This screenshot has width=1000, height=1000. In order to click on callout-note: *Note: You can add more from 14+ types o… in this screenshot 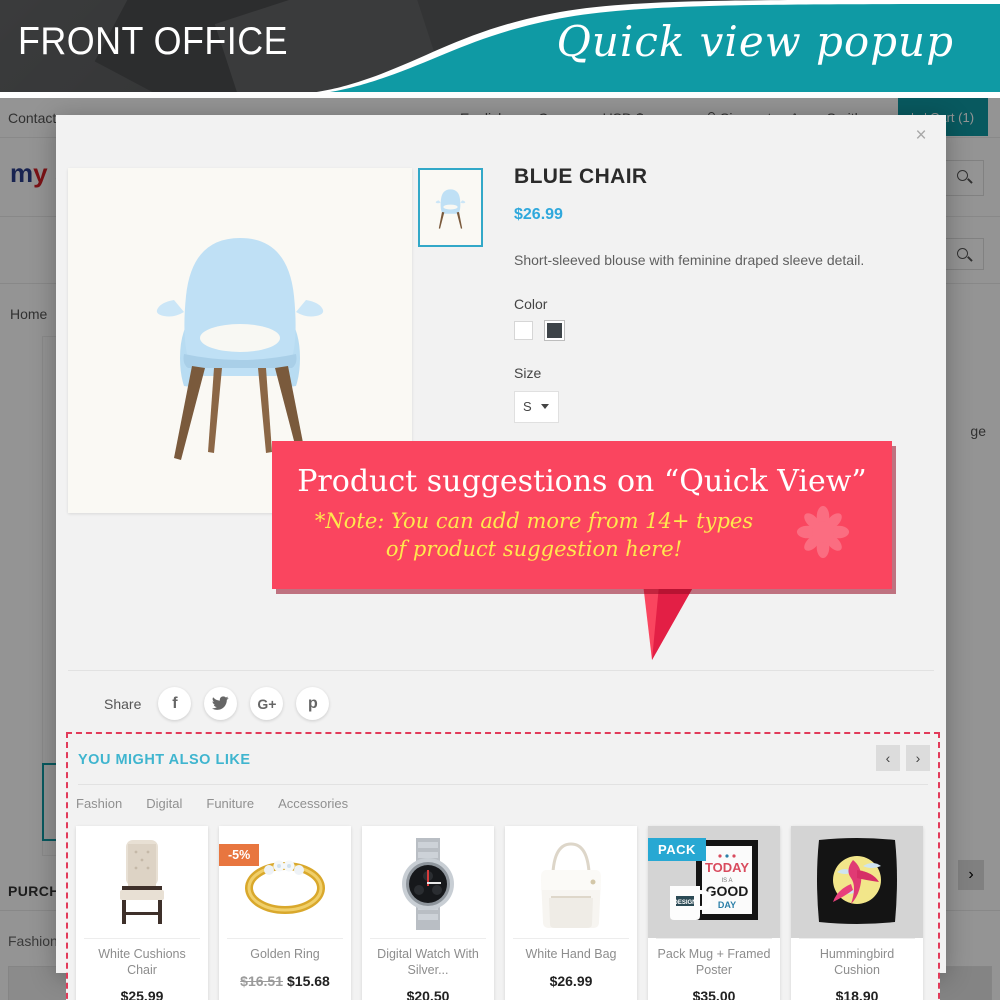, I will do `click(534, 535)`.